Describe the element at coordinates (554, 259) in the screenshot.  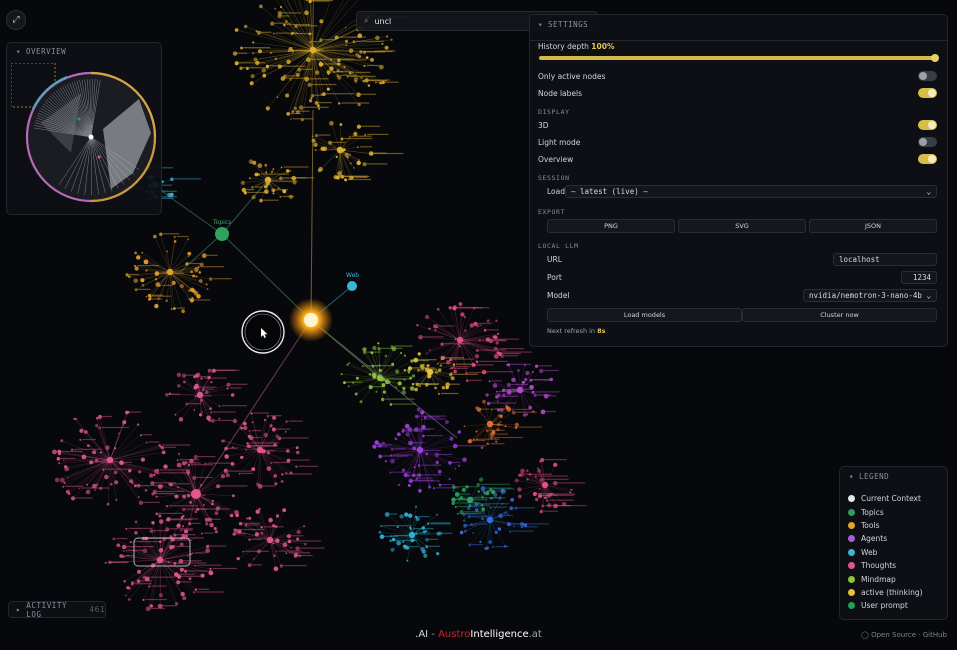
I see `url-label: URL` at that location.